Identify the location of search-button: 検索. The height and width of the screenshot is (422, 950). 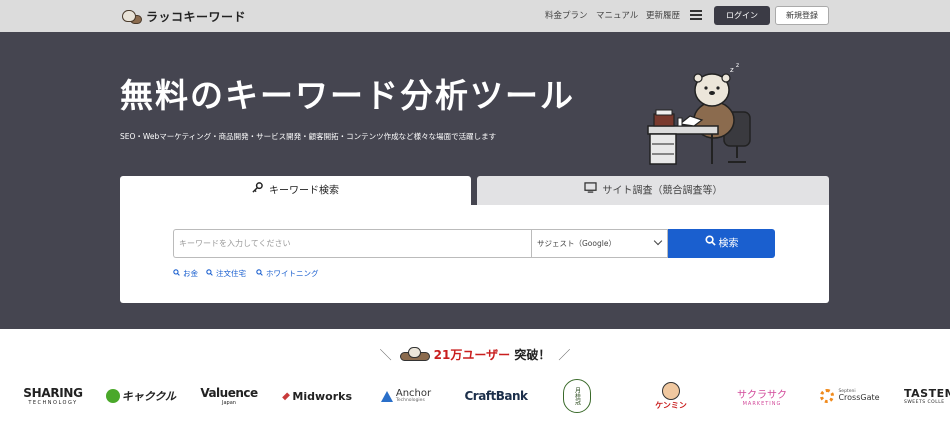
(721, 243).